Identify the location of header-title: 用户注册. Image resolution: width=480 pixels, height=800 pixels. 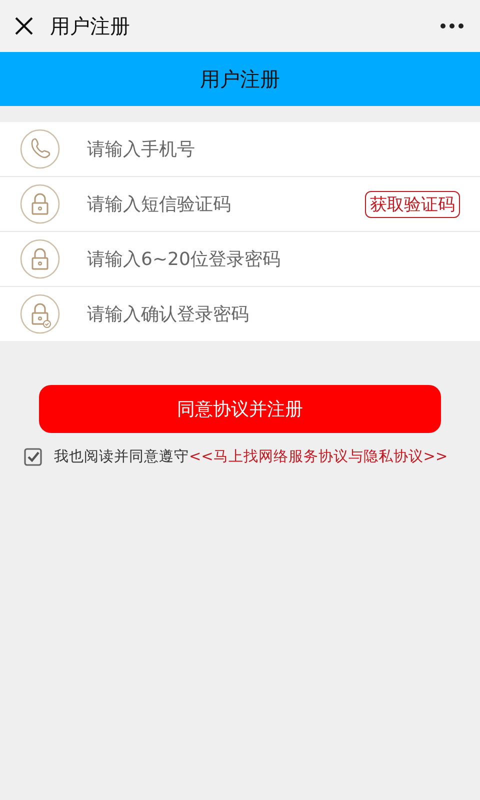
(240, 79).